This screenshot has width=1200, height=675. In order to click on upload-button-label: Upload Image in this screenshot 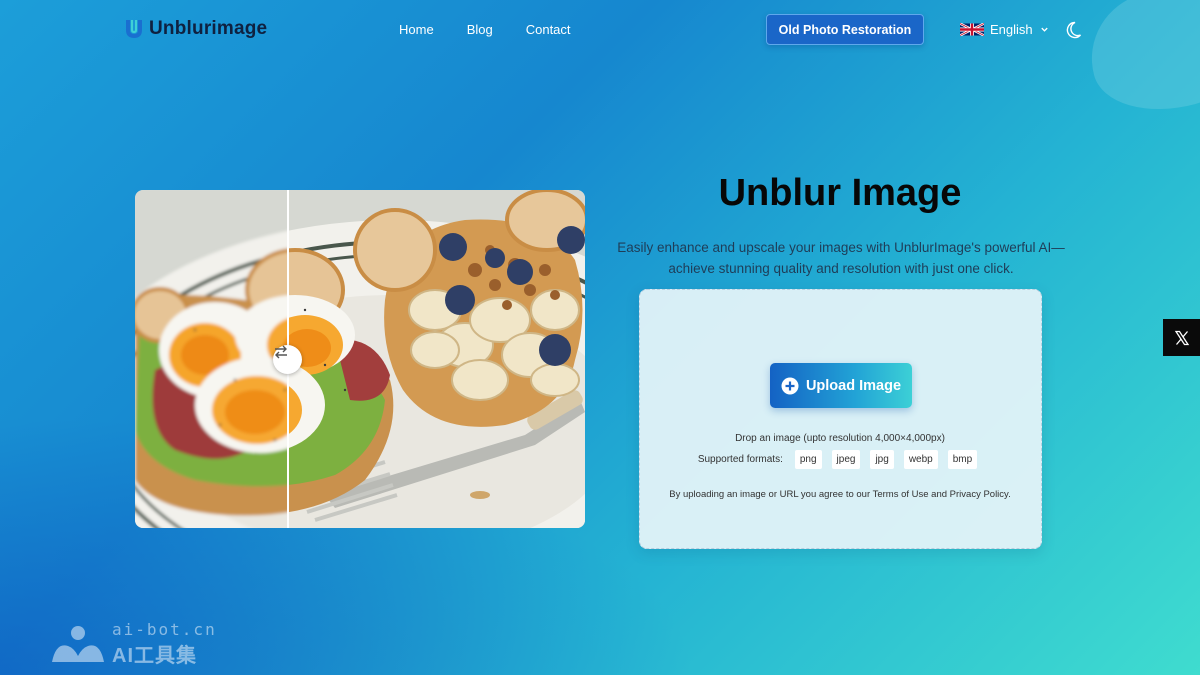, I will do `click(853, 385)`.